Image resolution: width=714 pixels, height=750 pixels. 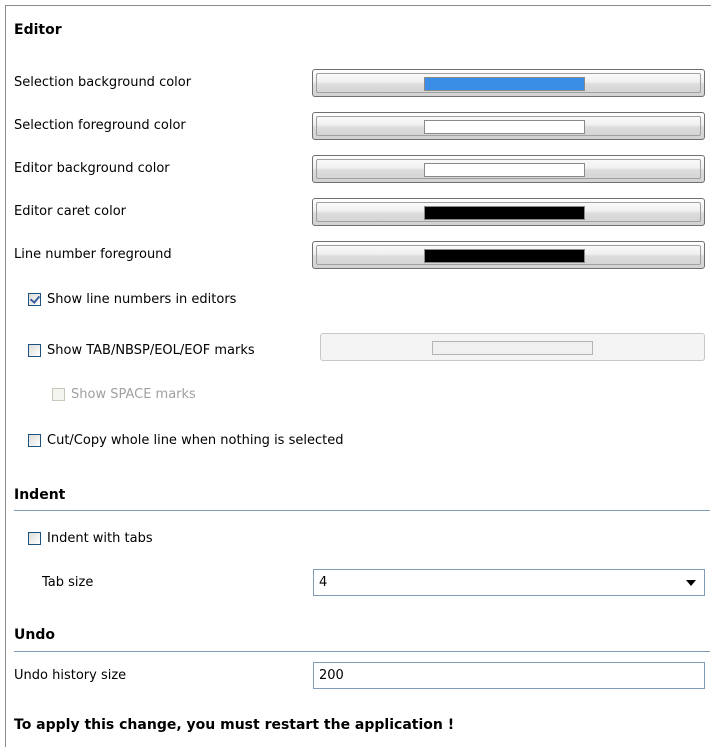 I want to click on show-marks-label: Show TAB/NBSP/EOL/EOF marks, so click(x=151, y=350).